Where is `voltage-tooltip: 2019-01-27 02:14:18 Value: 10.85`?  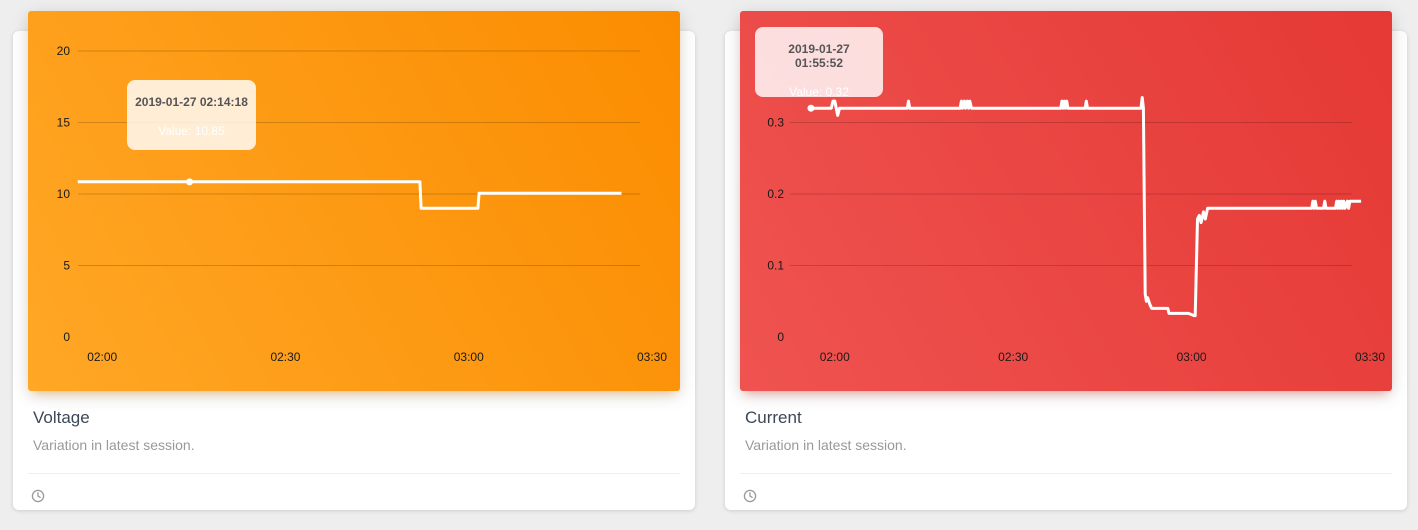 voltage-tooltip: 2019-01-27 02:14:18 Value: 10.85 is located at coordinates (191, 115).